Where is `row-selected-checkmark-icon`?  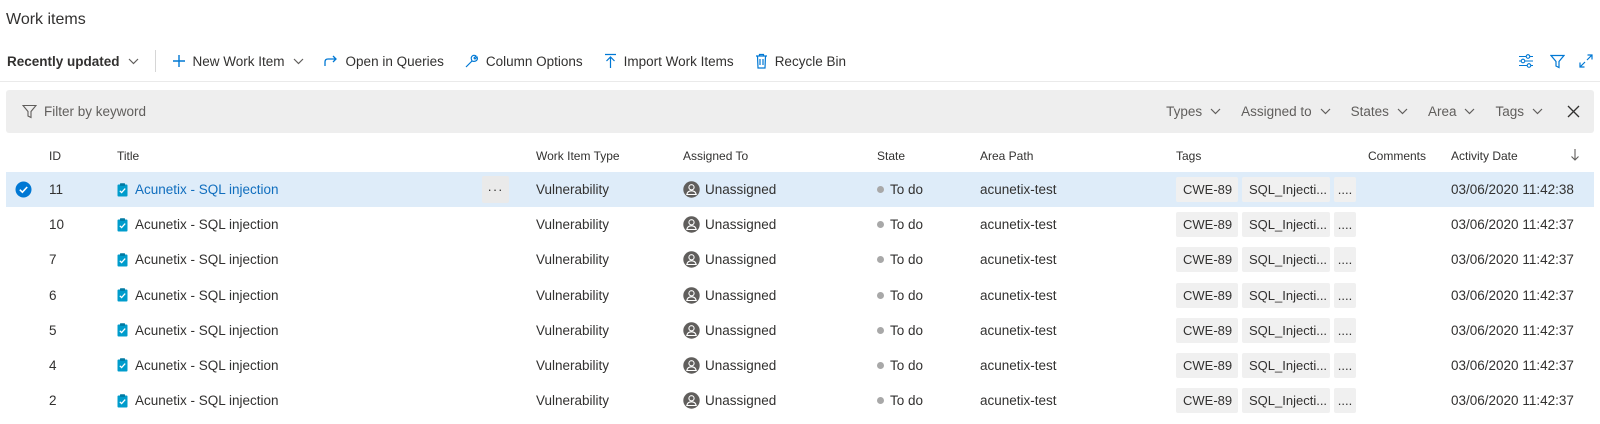
row-selected-checkmark-icon is located at coordinates (23, 189).